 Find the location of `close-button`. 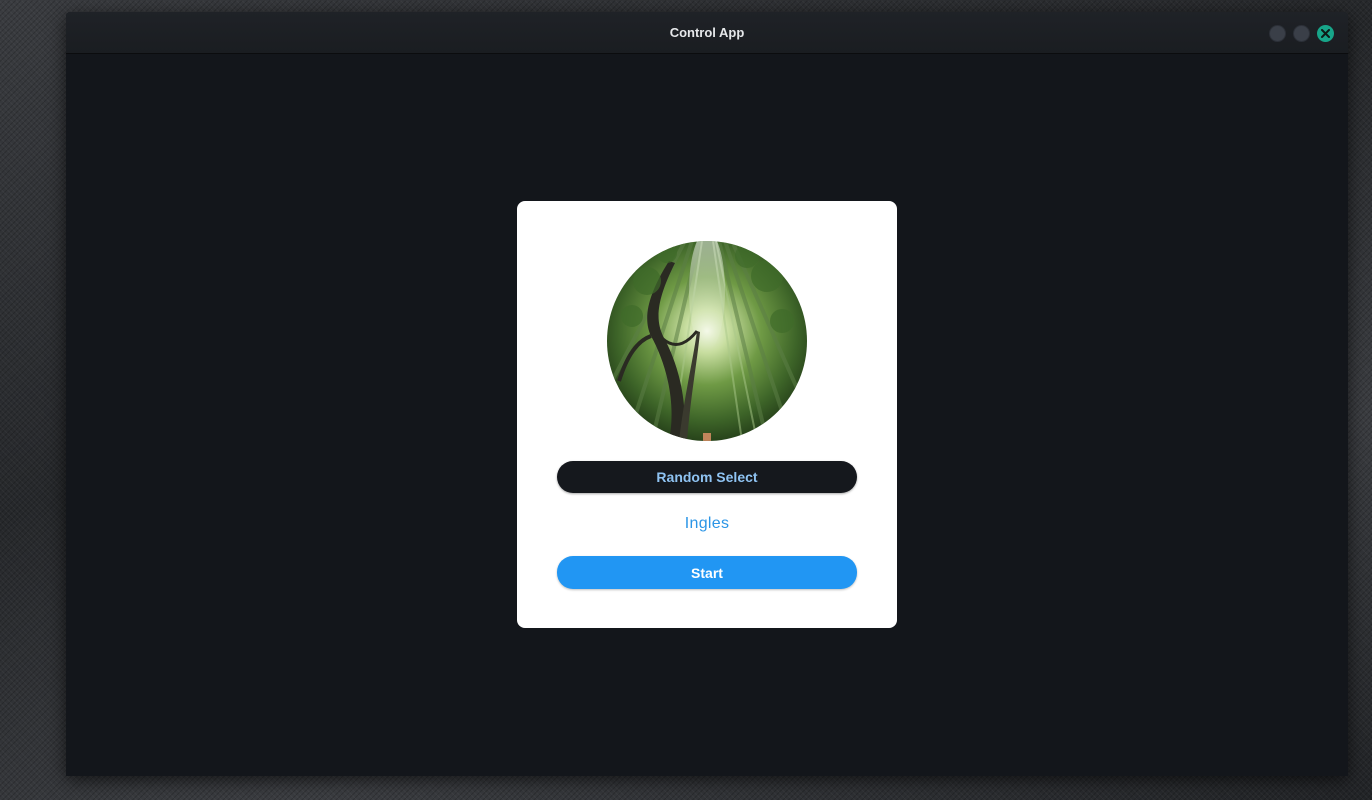

close-button is located at coordinates (1325, 33).